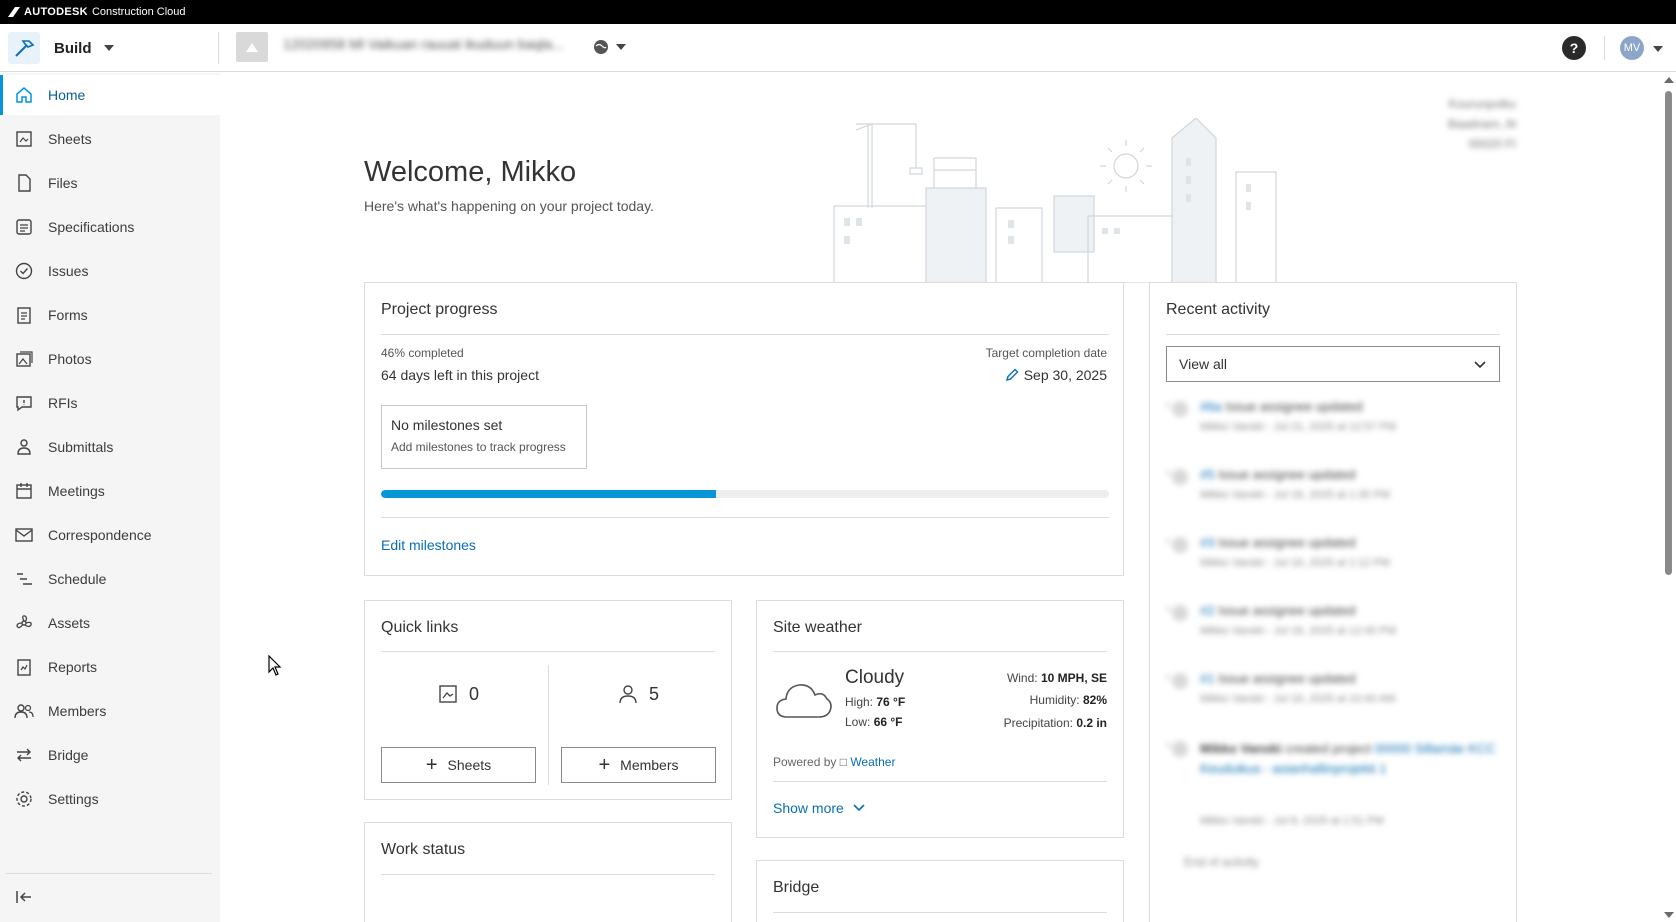 This screenshot has height=922, width=1676. I want to click on sidebar-item-specifications: Specifications, so click(110, 227).